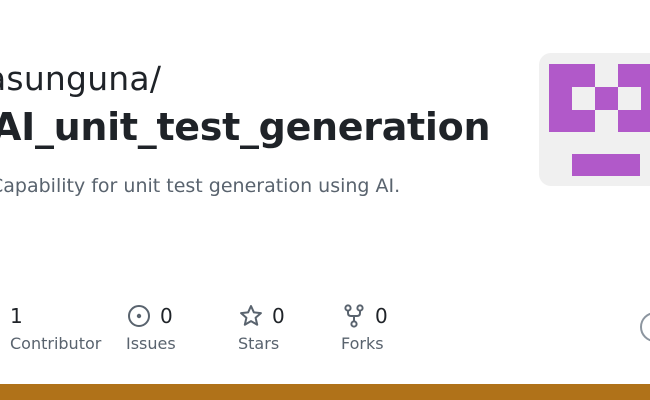 This screenshot has height=400, width=650. Describe the element at coordinates (139, 316) in the screenshot. I see `issue-icon` at that location.